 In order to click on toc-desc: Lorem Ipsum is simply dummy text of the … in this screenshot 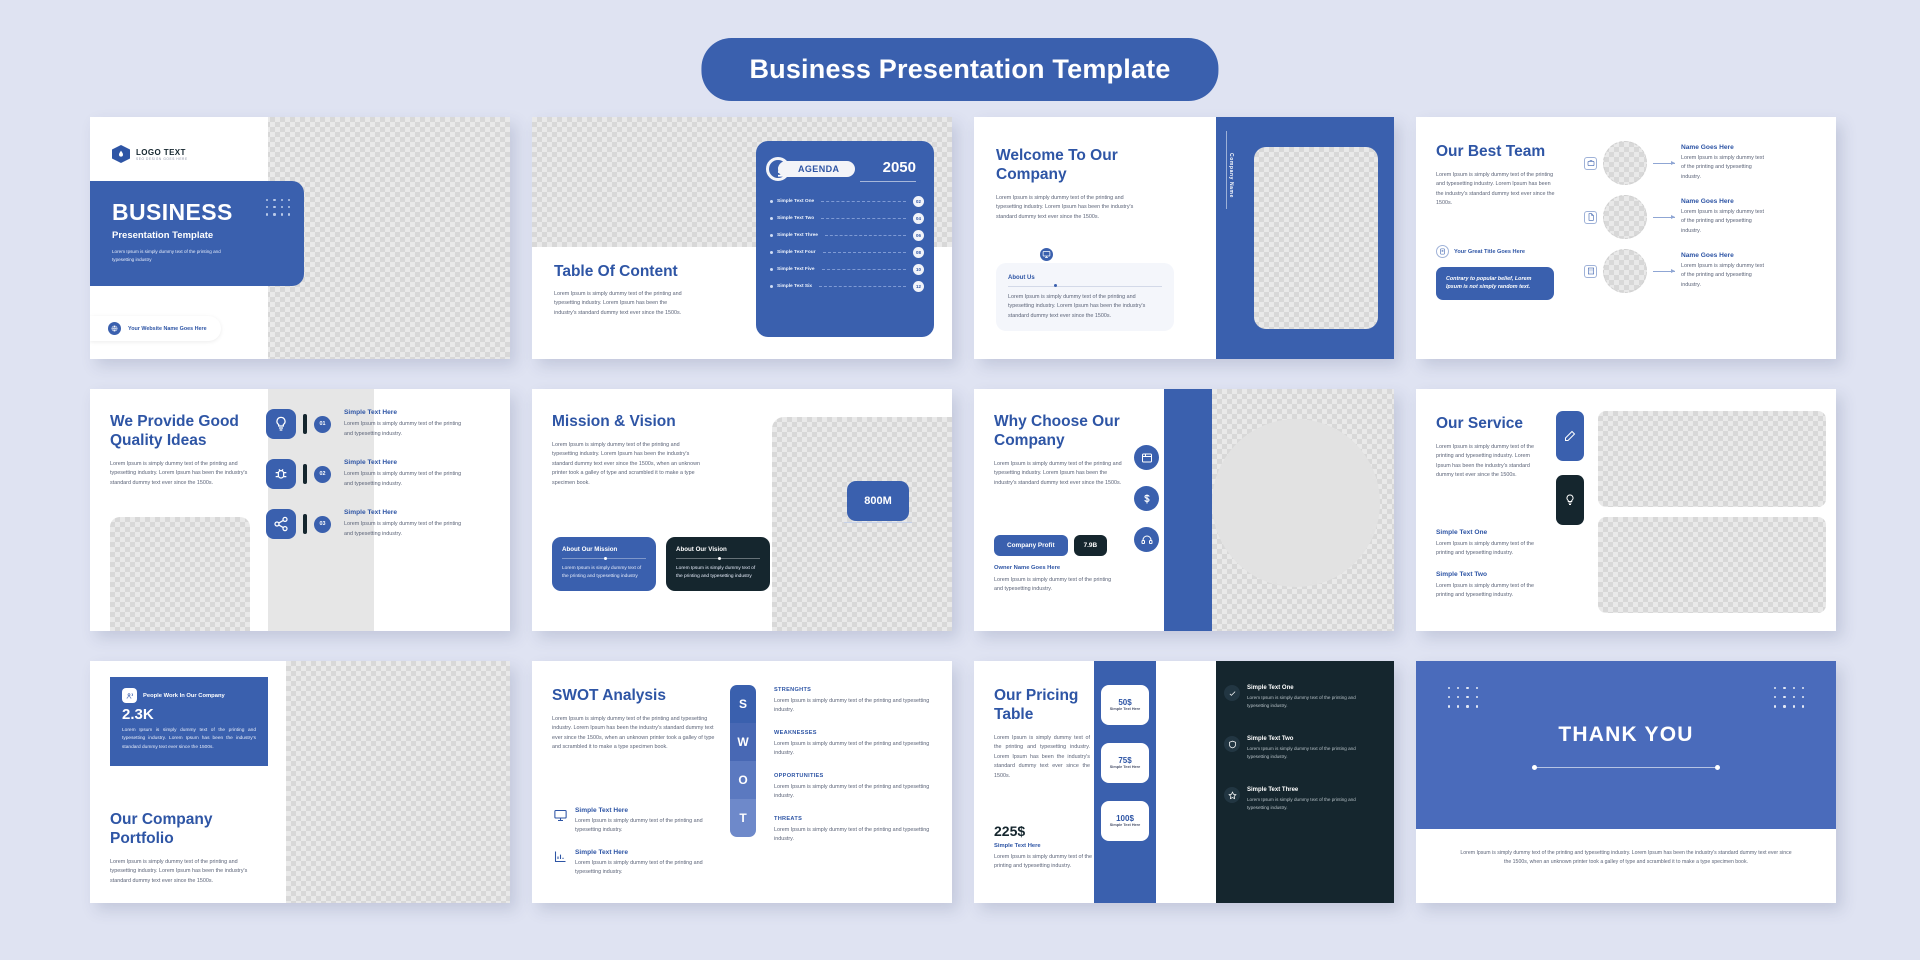, I will do `click(618, 303)`.